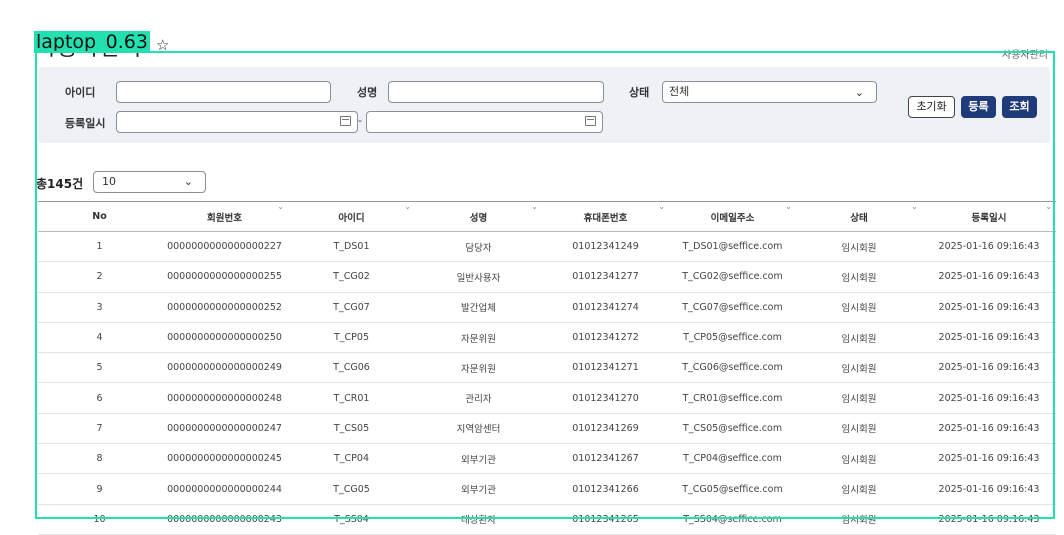 Image resolution: width=1064 pixels, height=535 pixels. Describe the element at coordinates (544, 105) in the screenshot. I see `search-panel: 아이디 성명 상태 전체 ⌄ 등록일시 - 초기화 등록 조회` at that location.